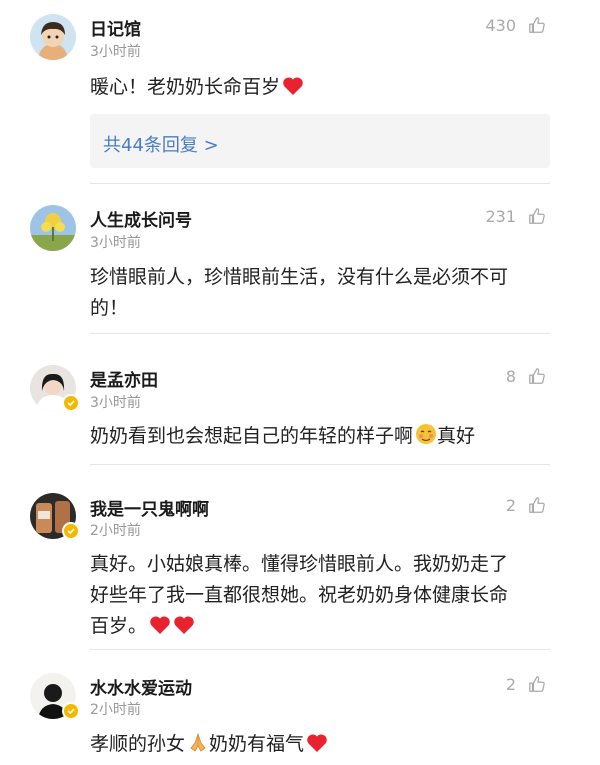 This screenshot has height=765, width=600. I want to click on comment-text-content: 孝顺的孙女, so click(138, 744).